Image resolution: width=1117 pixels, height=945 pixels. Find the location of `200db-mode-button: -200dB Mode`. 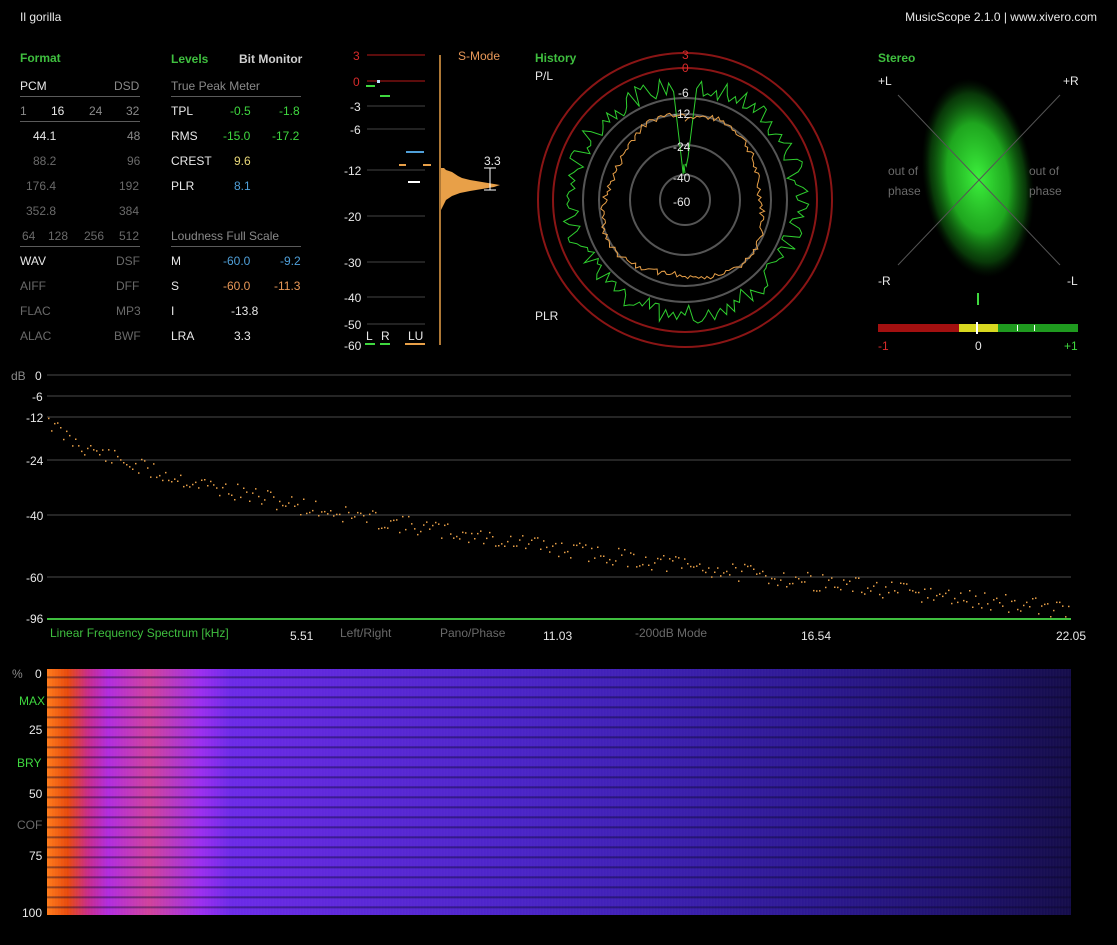

200db-mode-button: -200dB Mode is located at coordinates (671, 633).